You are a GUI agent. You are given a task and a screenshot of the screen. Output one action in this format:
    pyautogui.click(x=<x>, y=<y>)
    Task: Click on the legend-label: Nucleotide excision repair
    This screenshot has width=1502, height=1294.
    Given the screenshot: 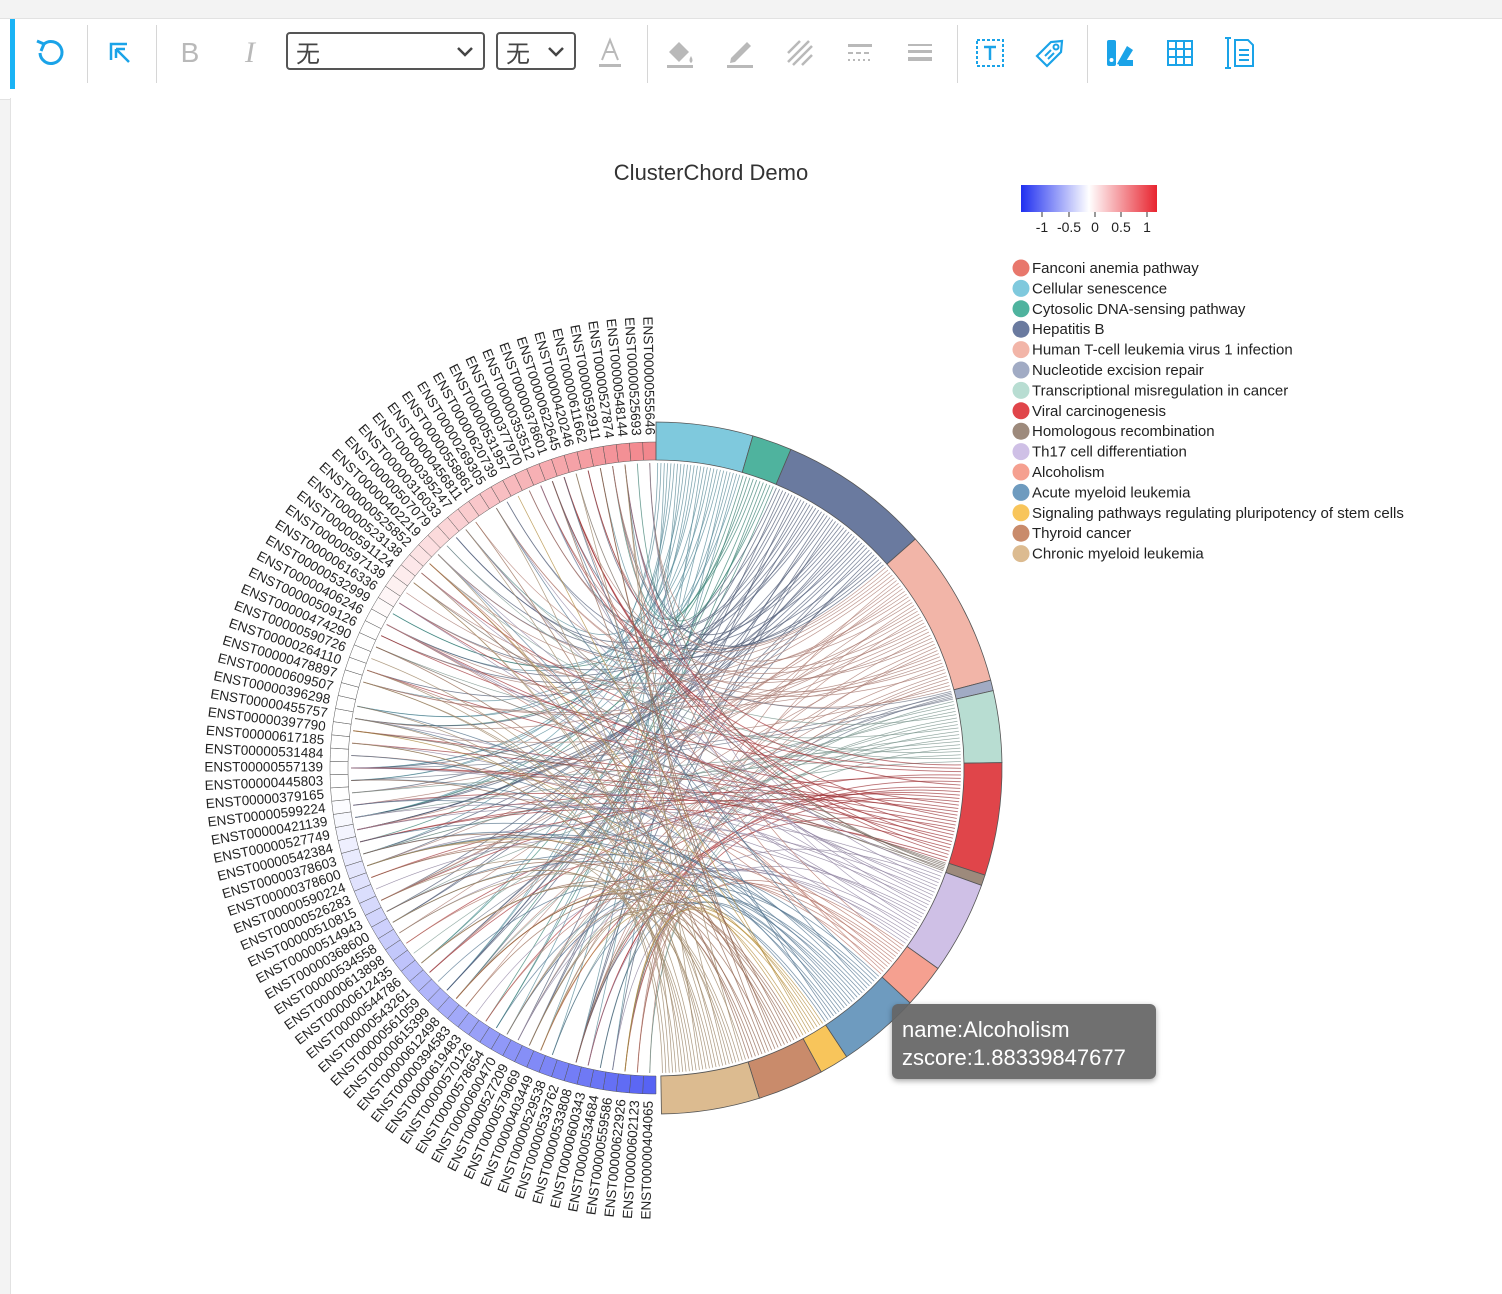 What is the action you would take?
    pyautogui.click(x=1118, y=370)
    